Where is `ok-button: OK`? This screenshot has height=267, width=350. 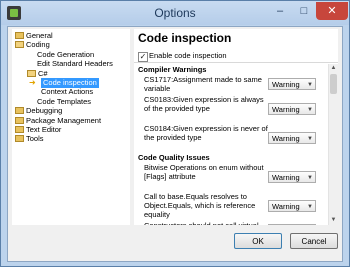 ok-button: OK is located at coordinates (258, 241).